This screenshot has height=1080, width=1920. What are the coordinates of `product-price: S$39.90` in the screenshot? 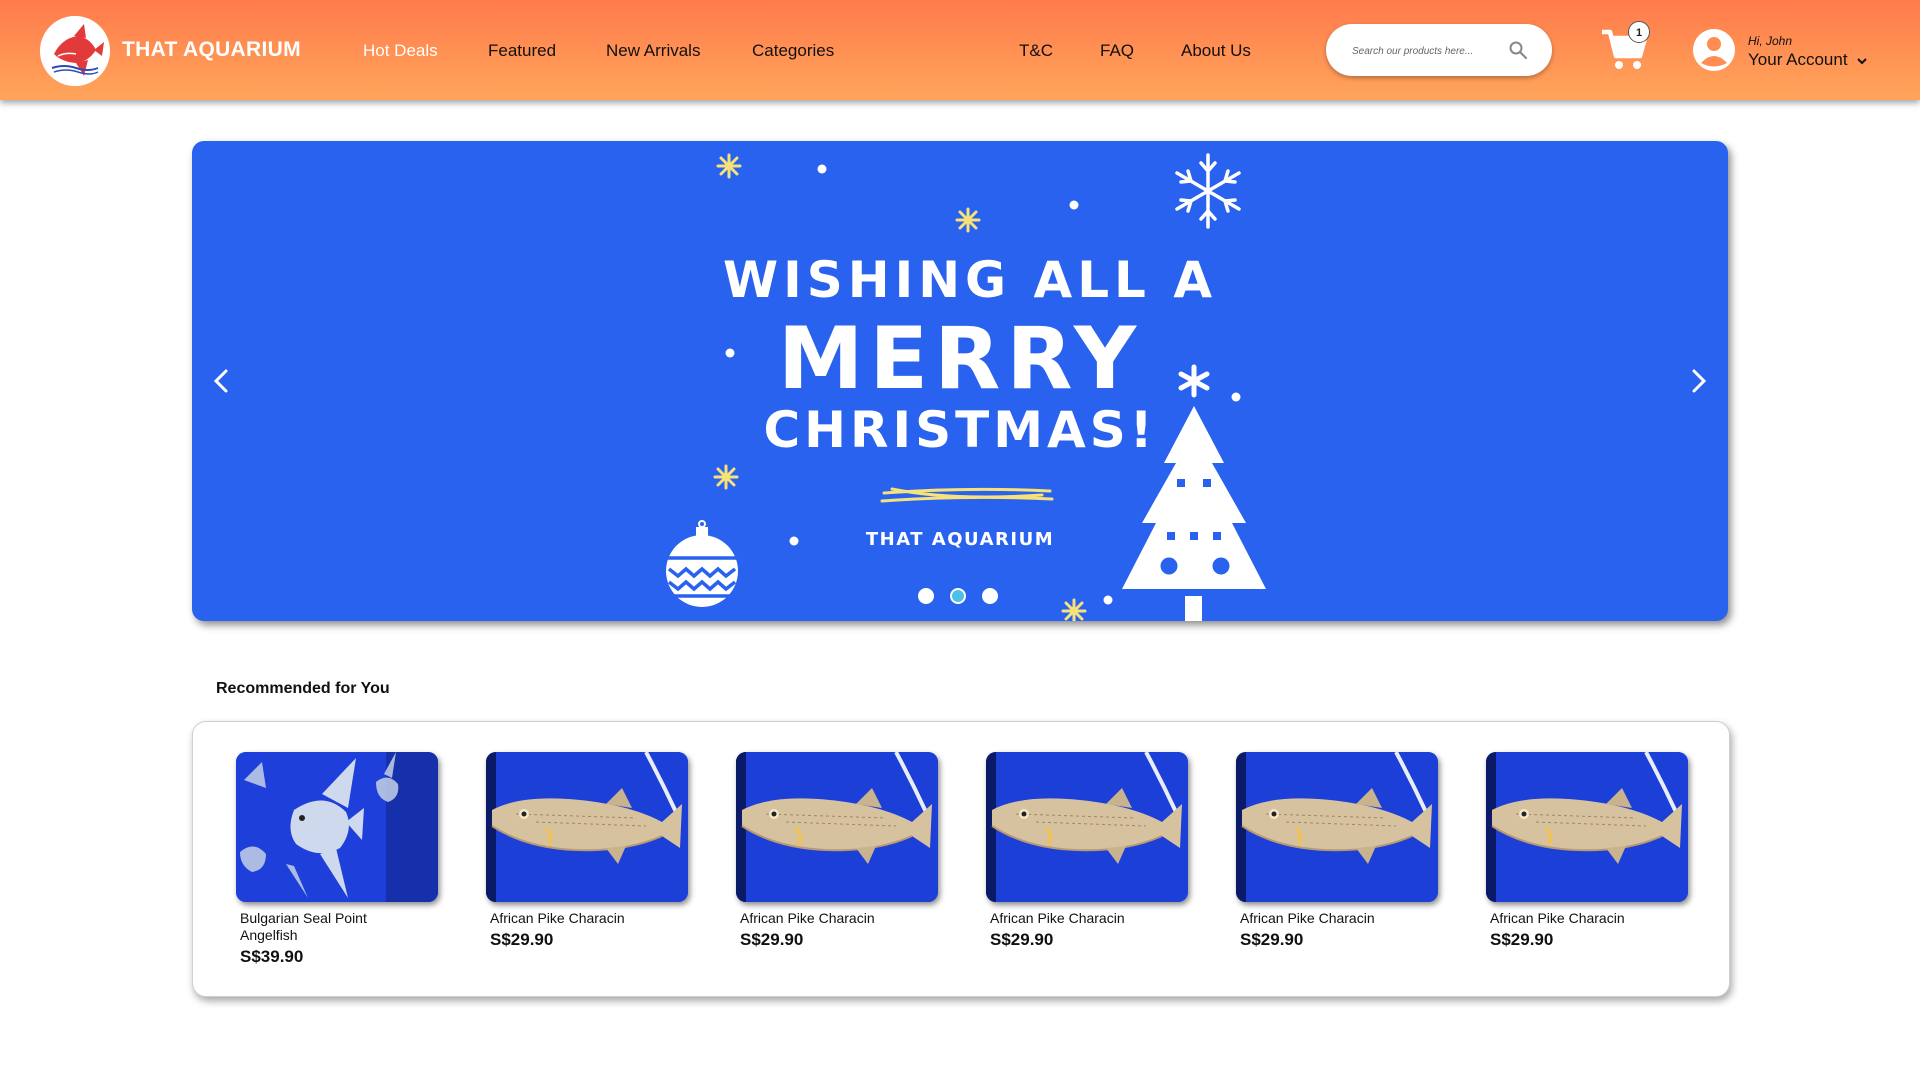 It's located at (272, 956).